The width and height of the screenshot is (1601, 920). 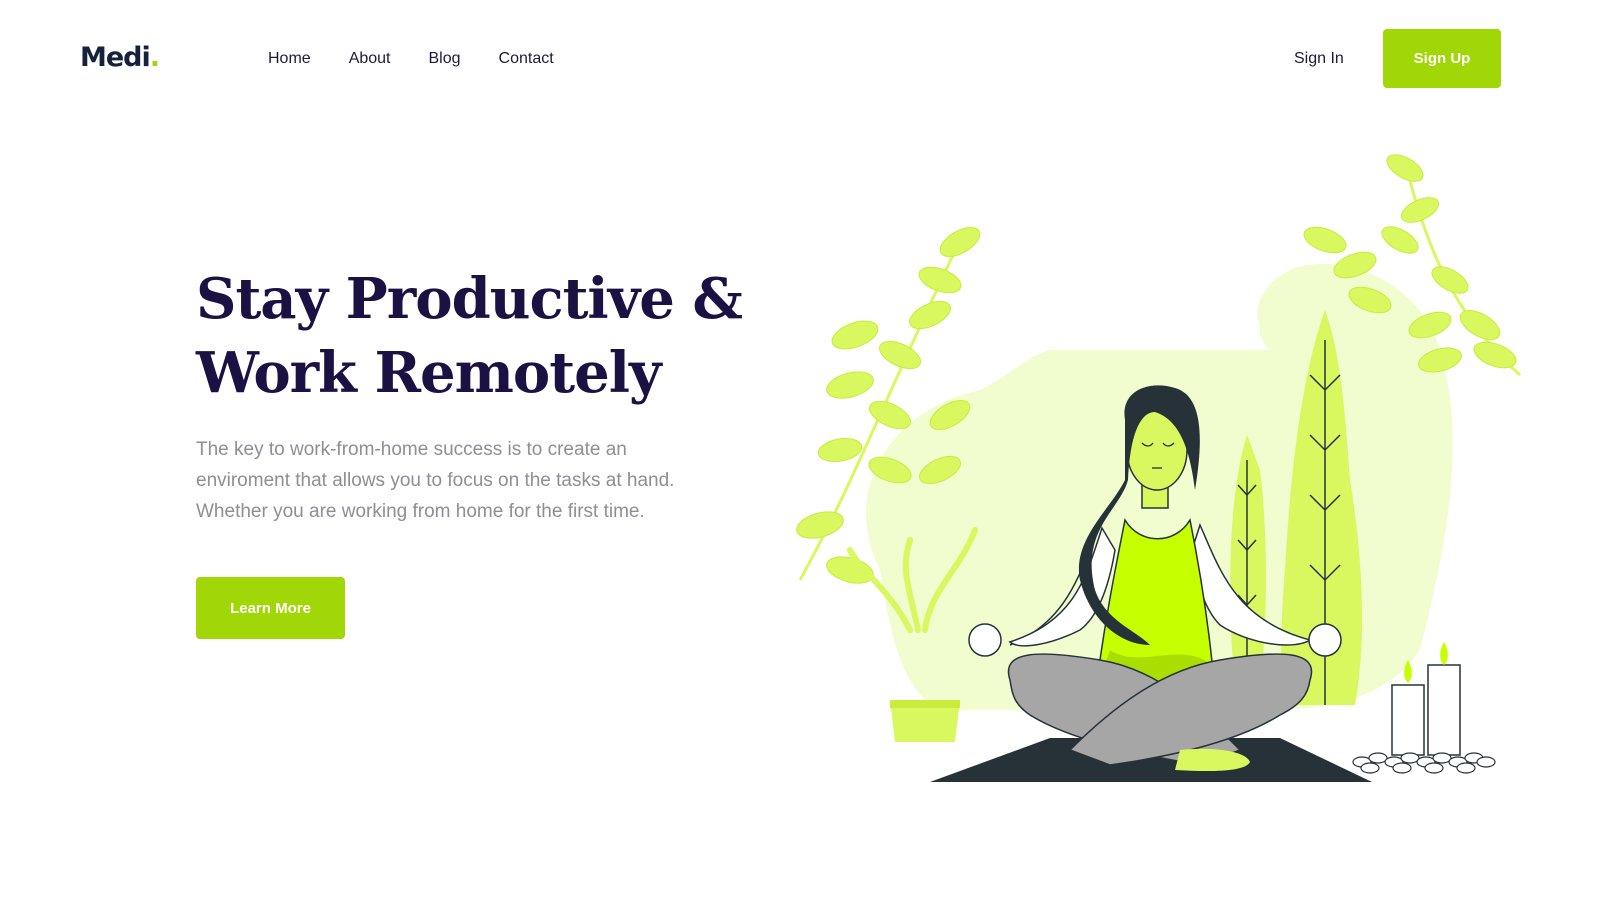 I want to click on sign-in-link: Sign In, so click(x=1319, y=59).